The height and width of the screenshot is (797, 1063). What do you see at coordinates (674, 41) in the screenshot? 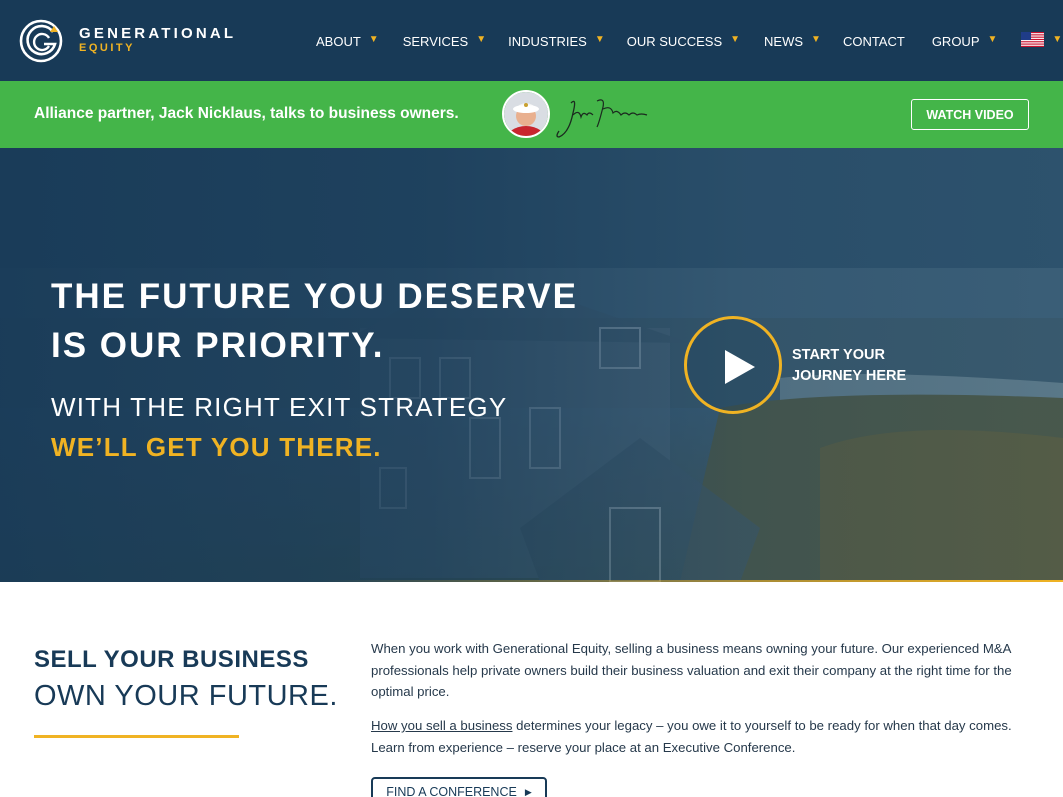
I see `nav-item-label: OUR SUCCESS` at bounding box center [674, 41].